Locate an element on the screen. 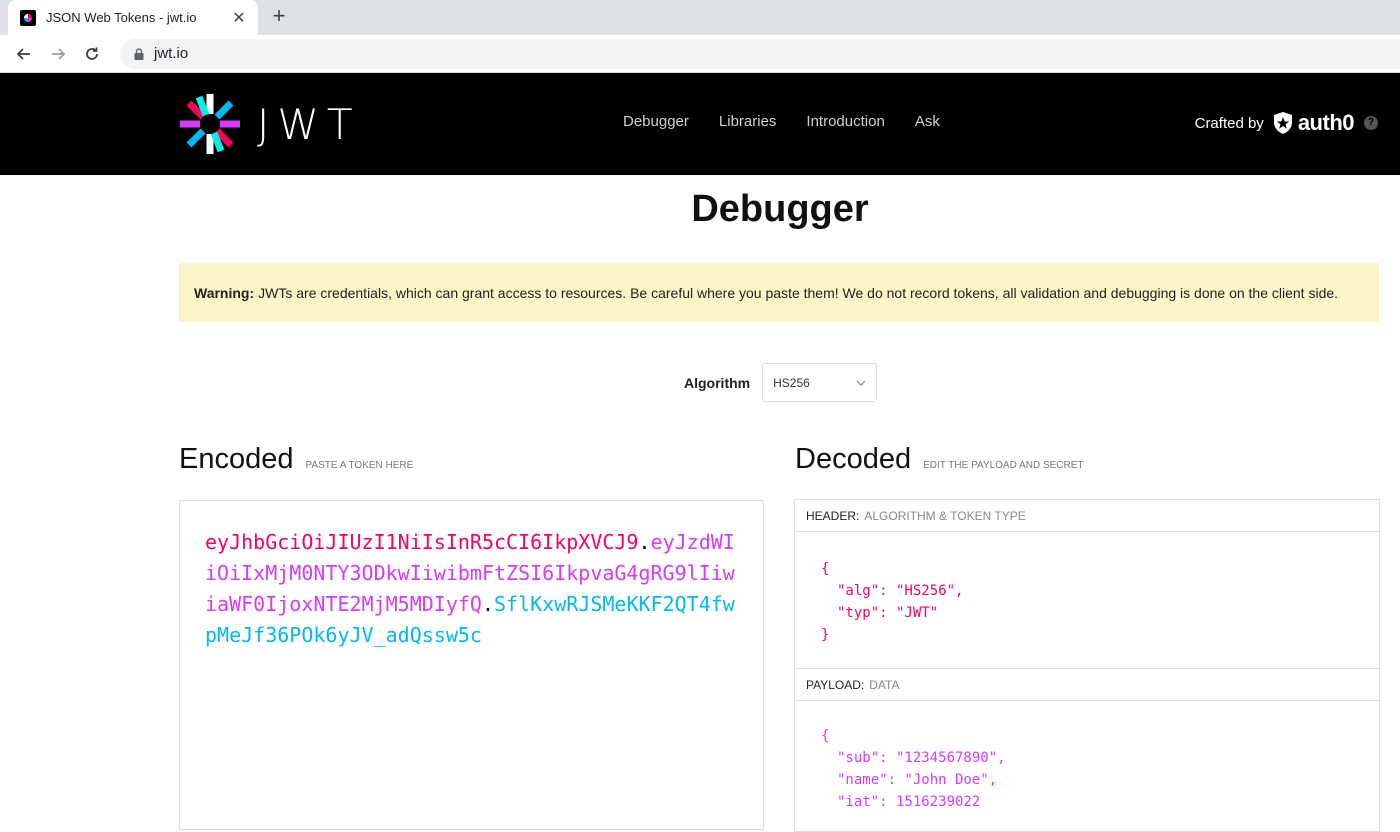 Image resolution: width=1400 pixels, height=832 pixels. arrow-left-icon is located at coordinates (23, 53).